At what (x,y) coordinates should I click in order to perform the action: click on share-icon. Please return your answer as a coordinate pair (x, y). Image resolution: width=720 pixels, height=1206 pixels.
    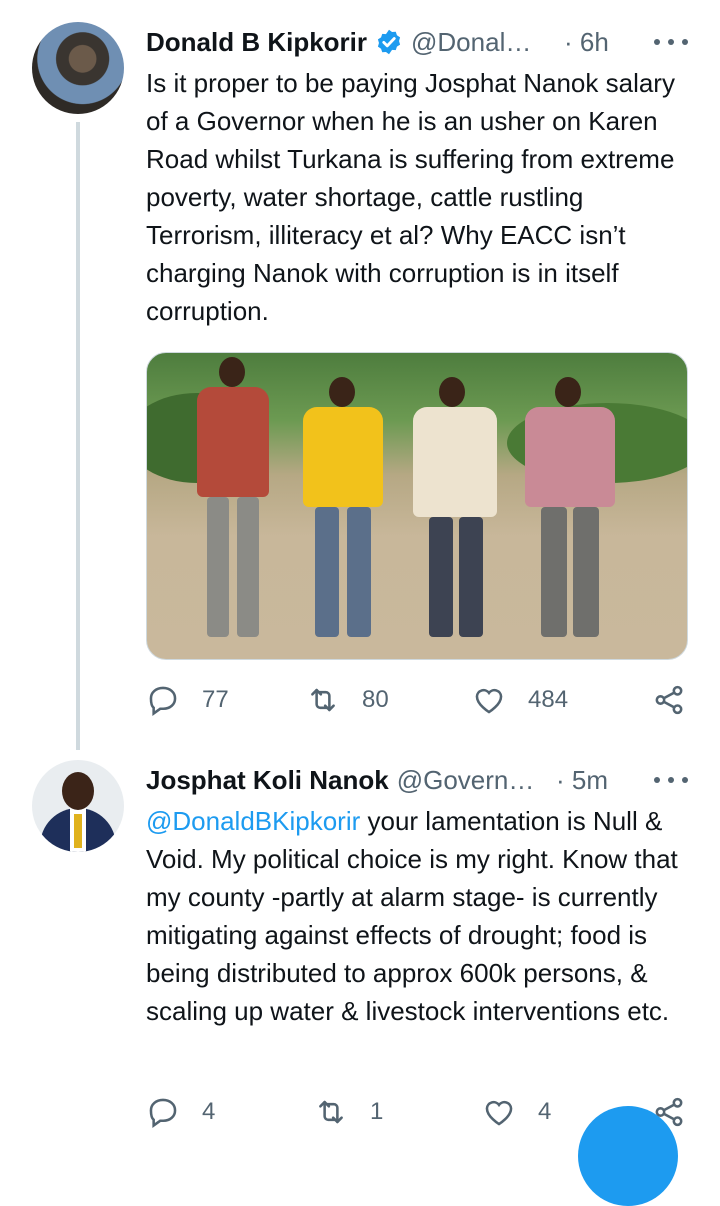
    Looking at the image, I should click on (669, 700).